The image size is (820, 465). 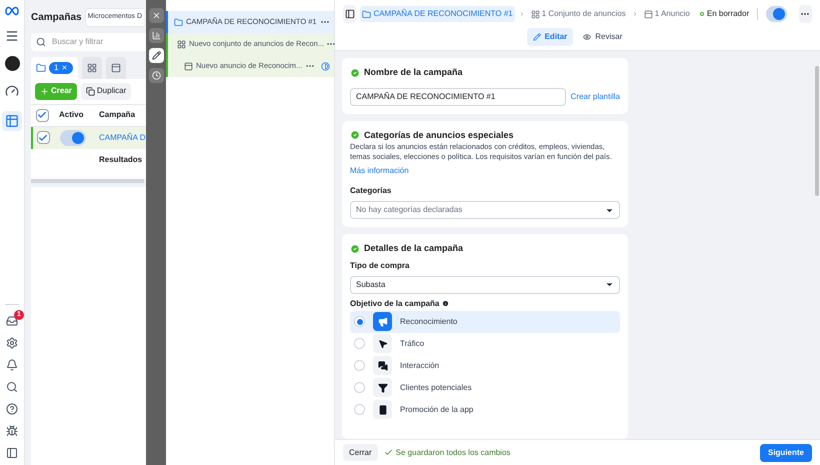 I want to click on table-cell-text: Resultados, so click(x=120, y=160).